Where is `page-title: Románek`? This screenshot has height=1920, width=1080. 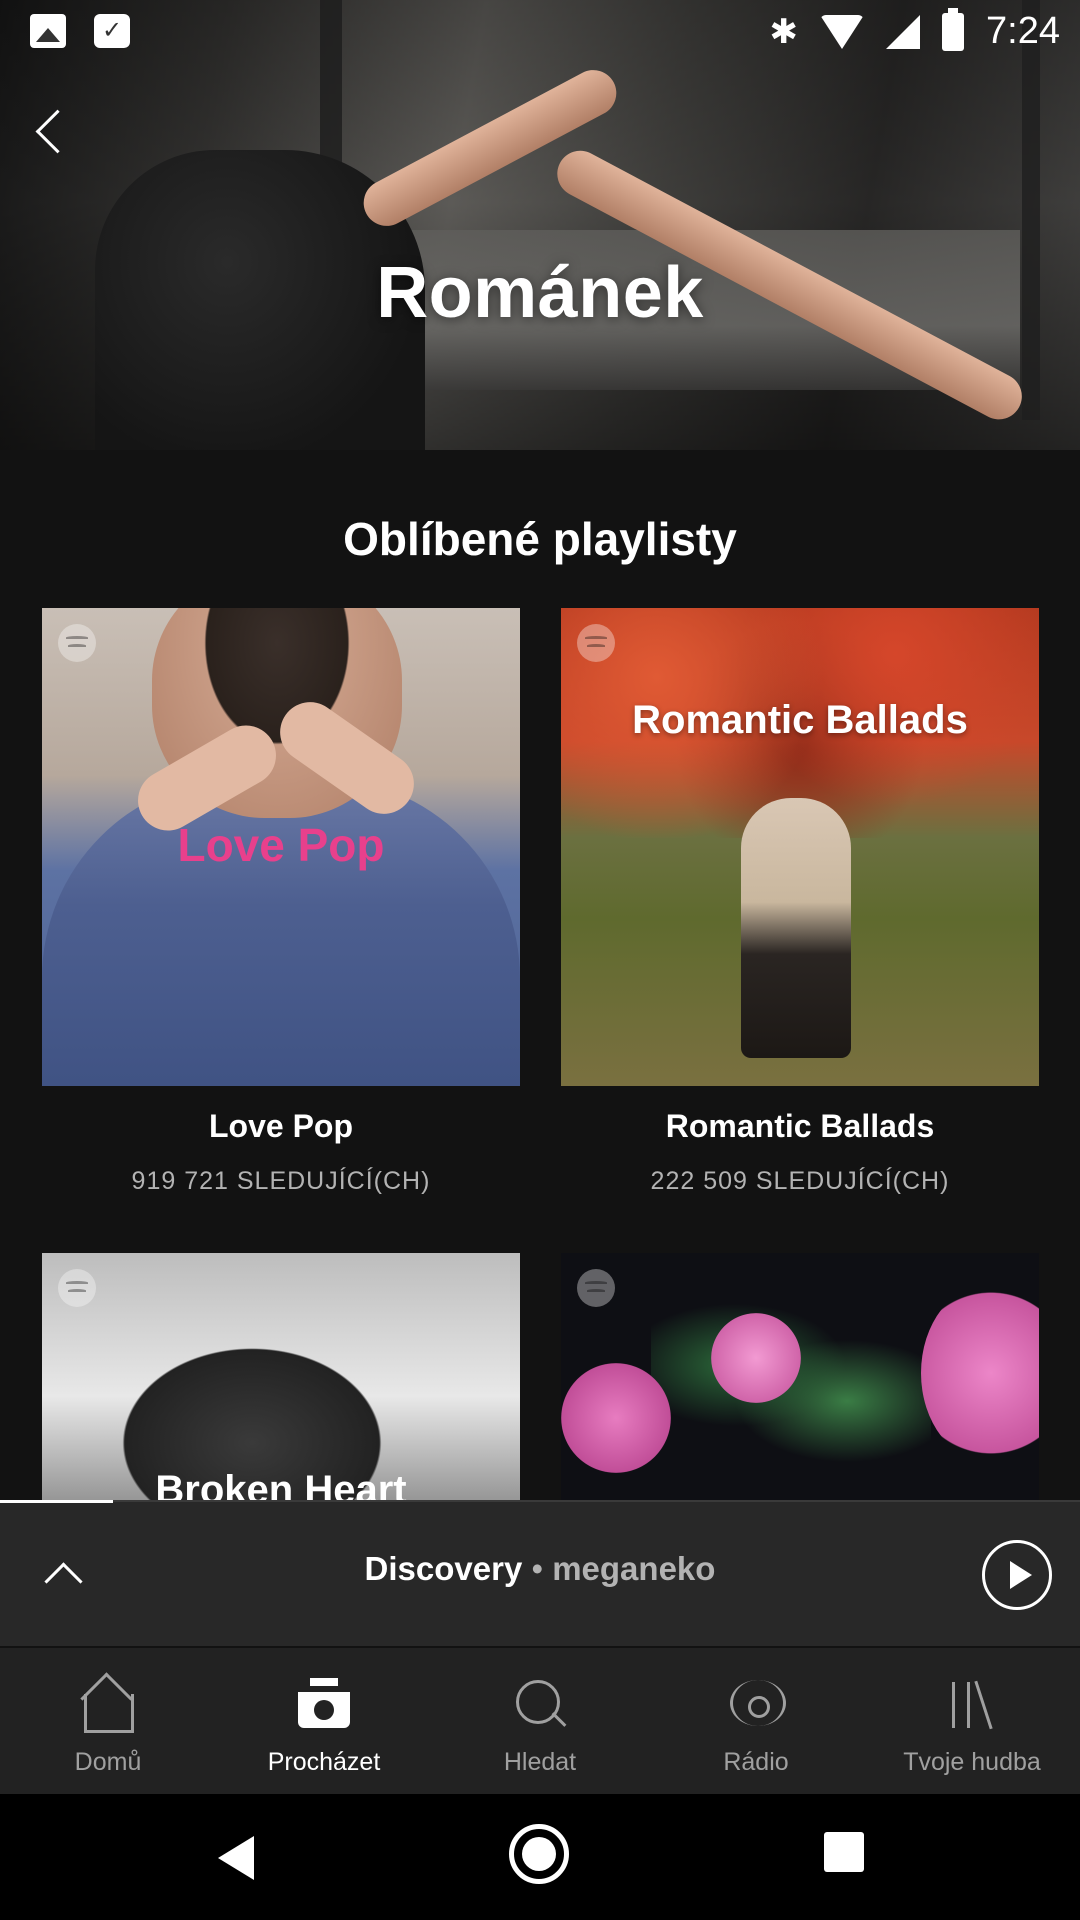 page-title: Románek is located at coordinates (540, 293).